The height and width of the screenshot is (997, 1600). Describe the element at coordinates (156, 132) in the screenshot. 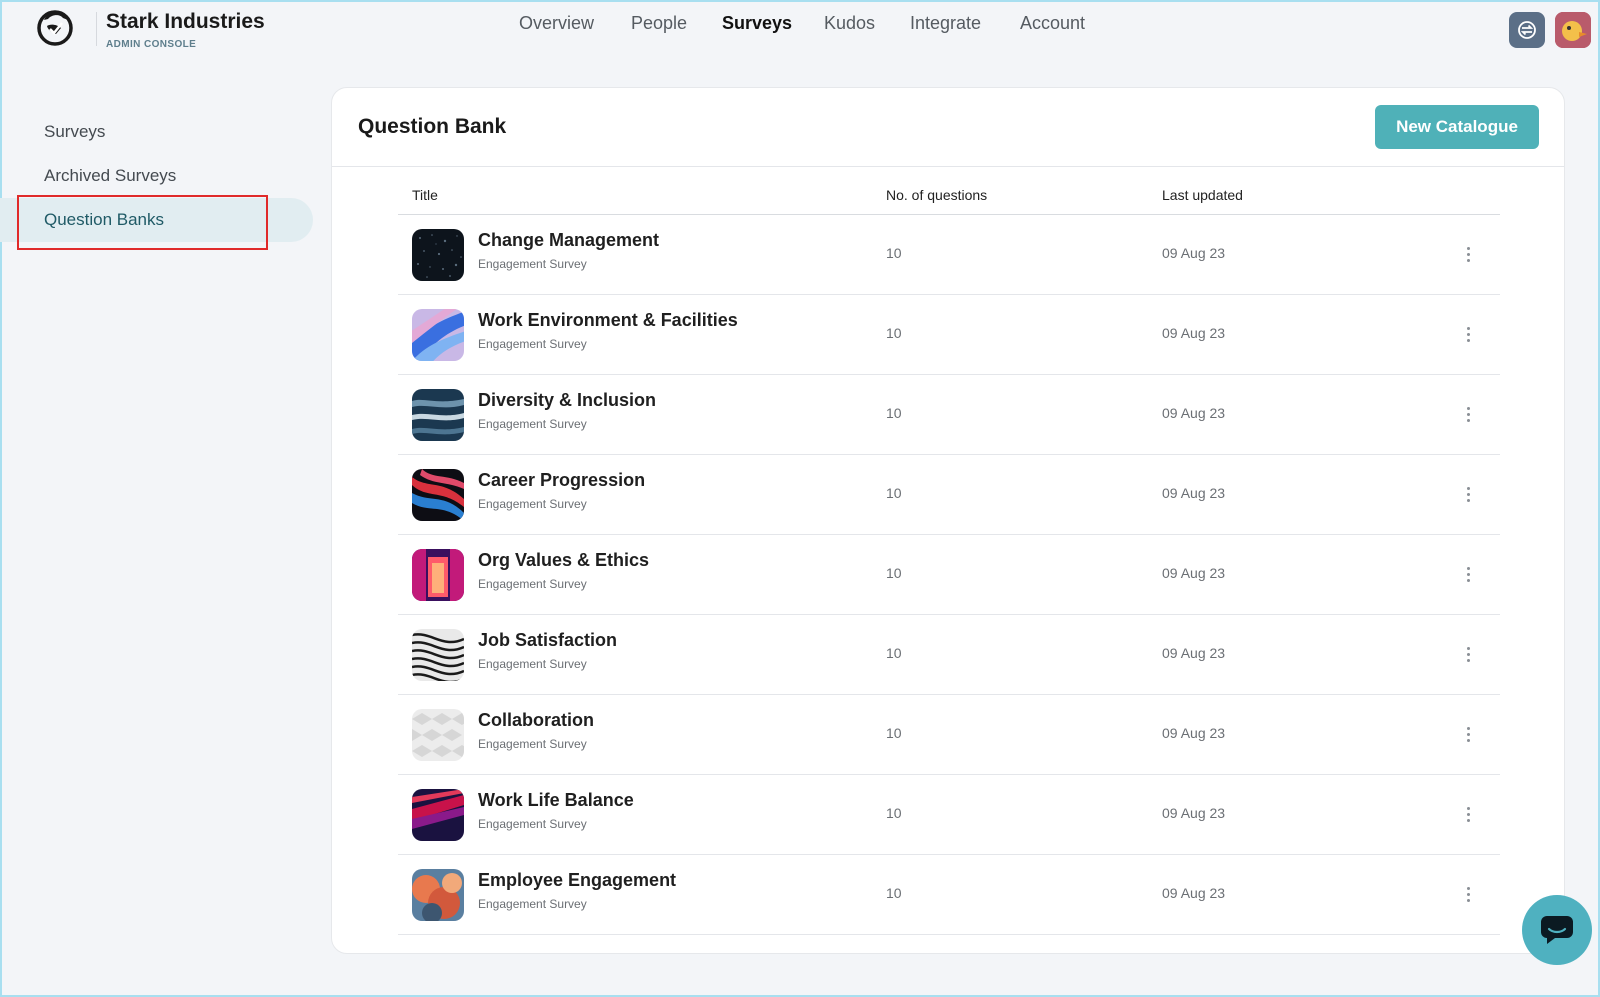

I see `sidebar-item-surveys: Surveys` at that location.